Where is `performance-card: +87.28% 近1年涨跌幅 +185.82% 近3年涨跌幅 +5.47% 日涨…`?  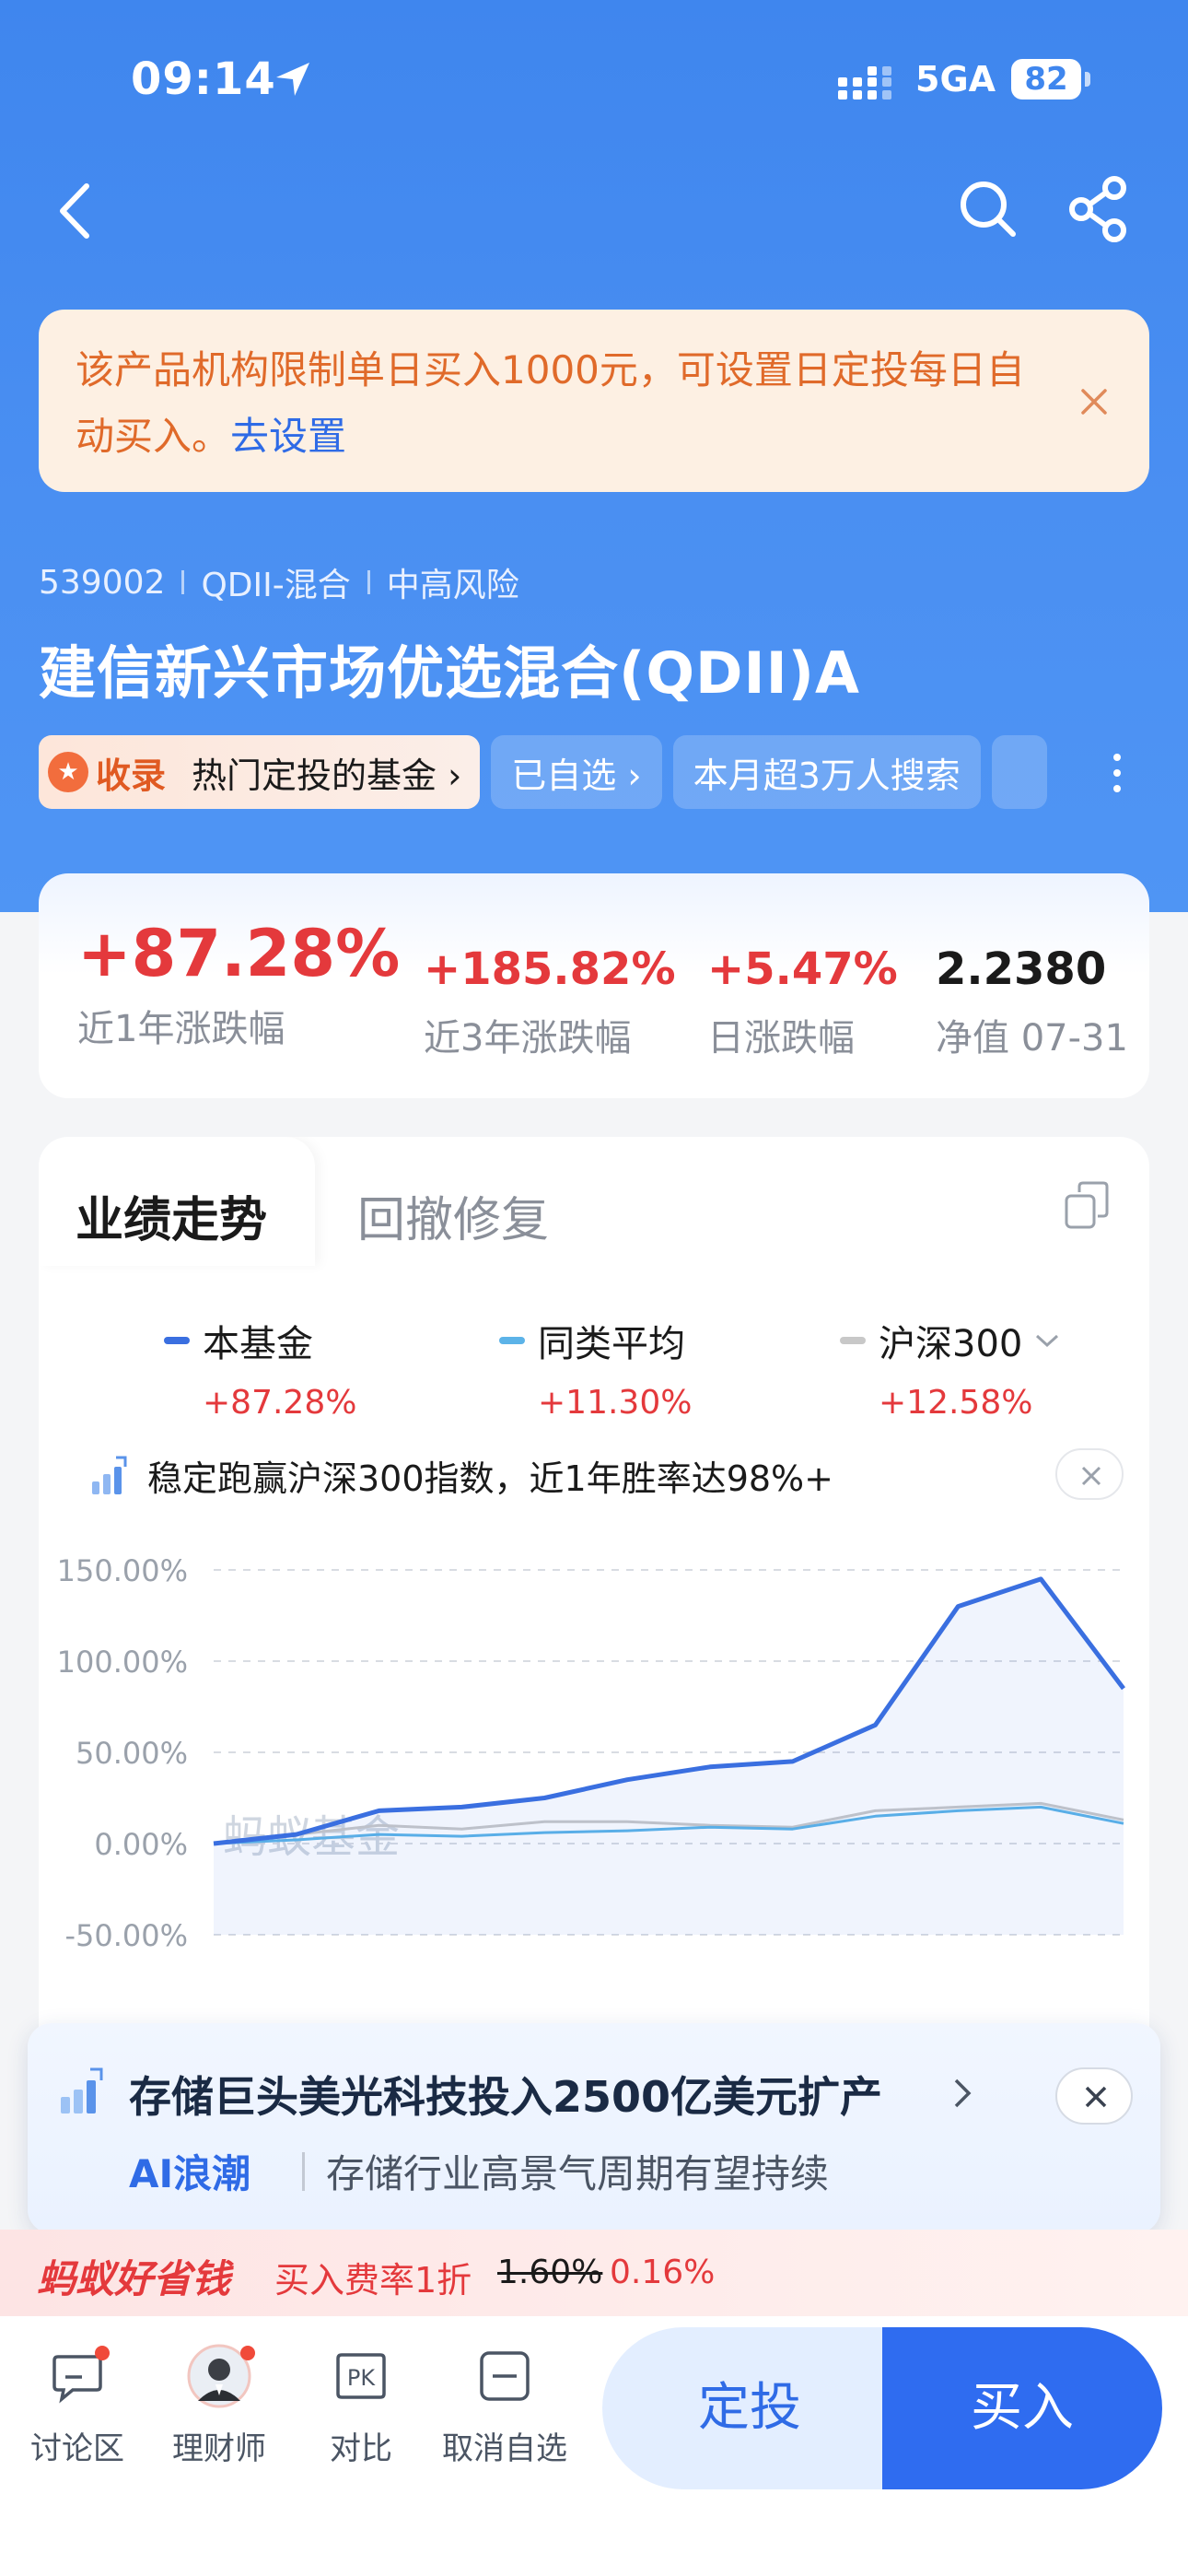
performance-card: +87.28% 近1年涨跌幅 +185.82% 近3年涨跌幅 +5.47% 日涨… is located at coordinates (594, 986).